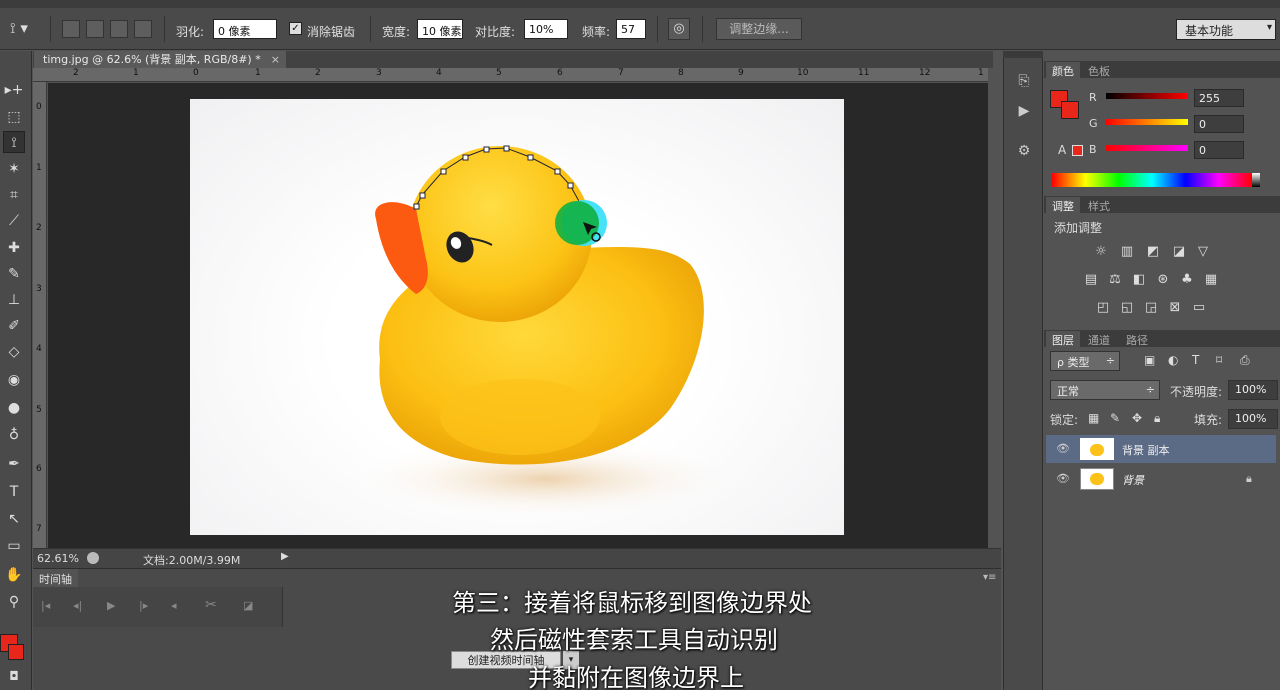  I want to click on clone-stamp-tool-icon: ⊥, so click(14, 300).